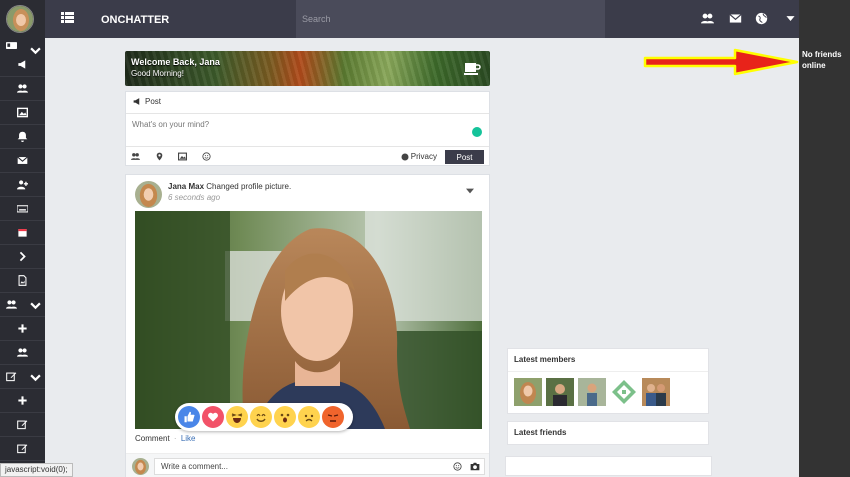  I want to click on sidebar-item-expand, so click(22, 257).